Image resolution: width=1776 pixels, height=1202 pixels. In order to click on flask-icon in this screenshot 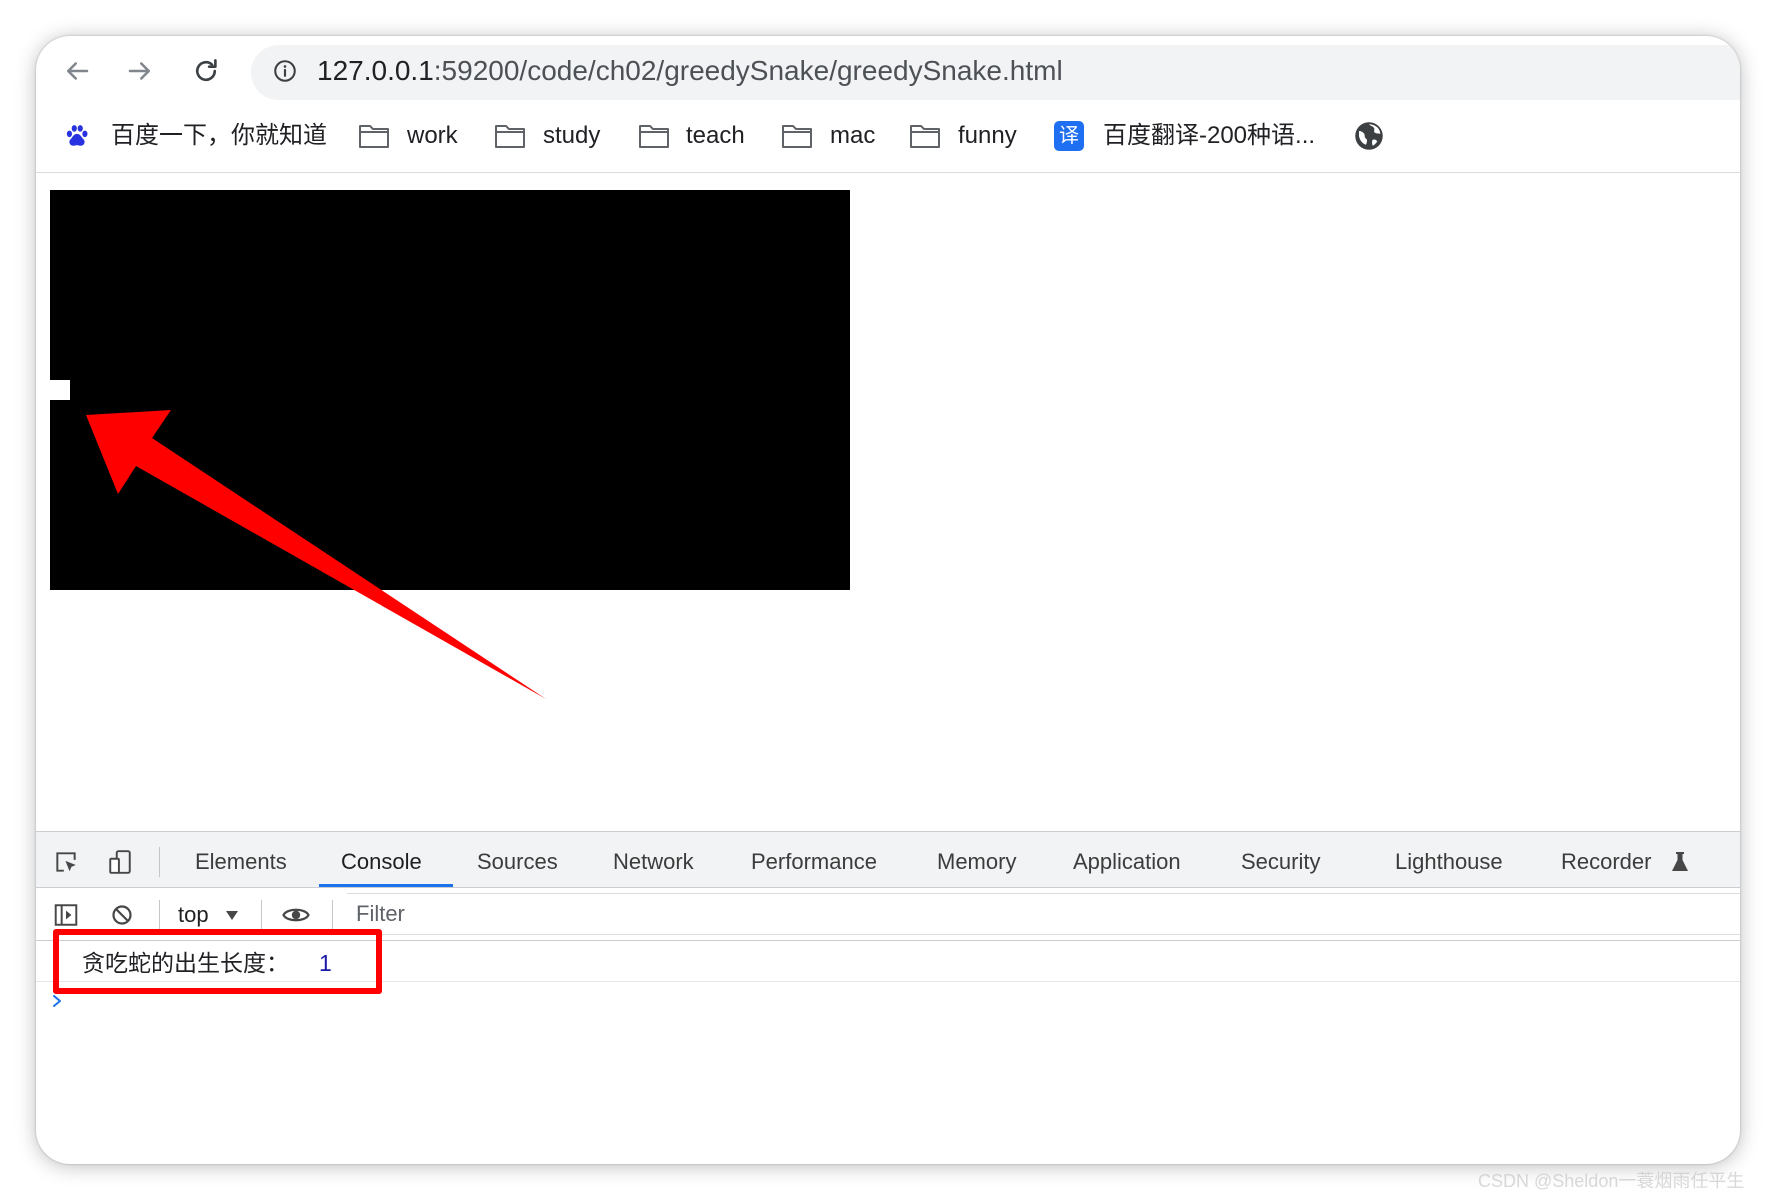, I will do `click(1680, 862)`.